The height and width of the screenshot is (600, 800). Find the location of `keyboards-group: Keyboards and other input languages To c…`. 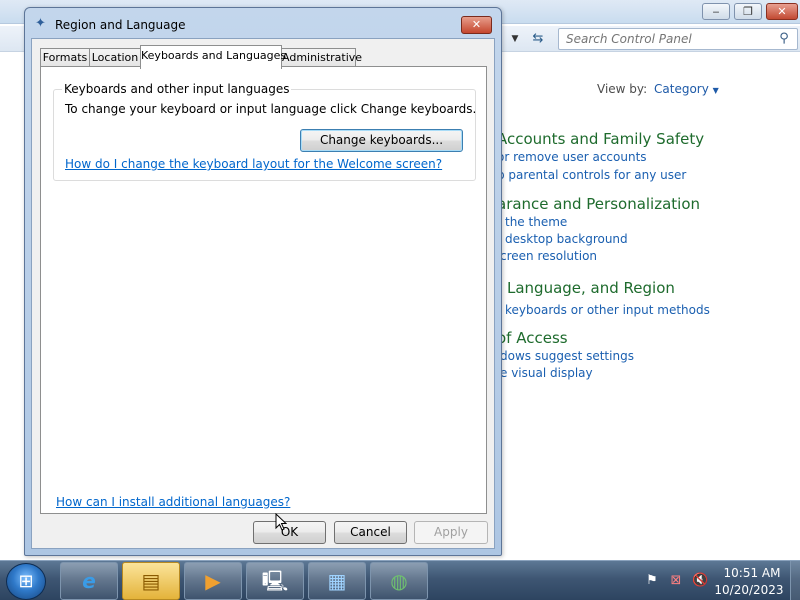

keyboards-group: Keyboards and other input languages To c… is located at coordinates (265, 131).